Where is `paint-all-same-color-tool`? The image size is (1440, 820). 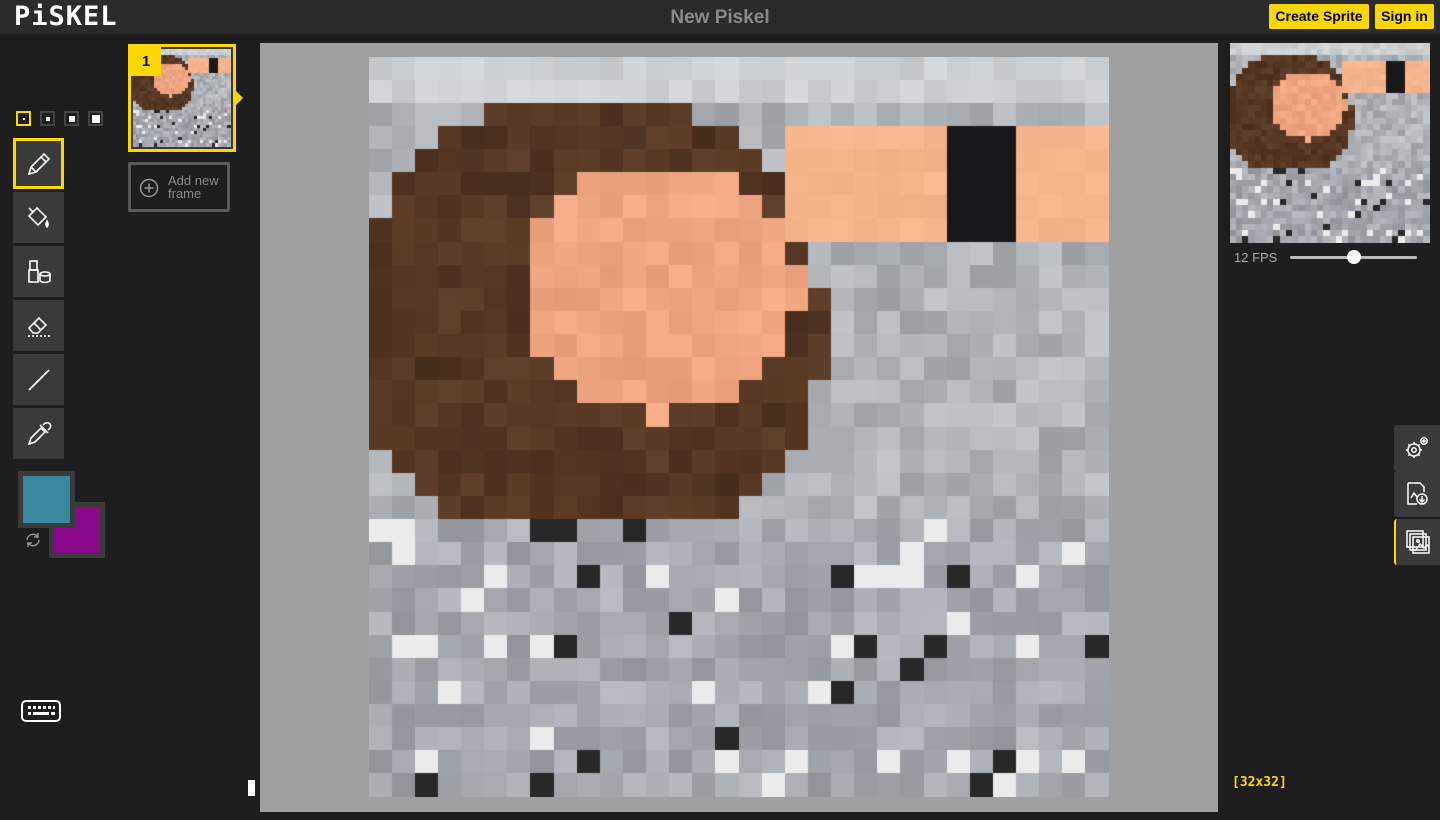 paint-all-same-color-tool is located at coordinates (38, 271).